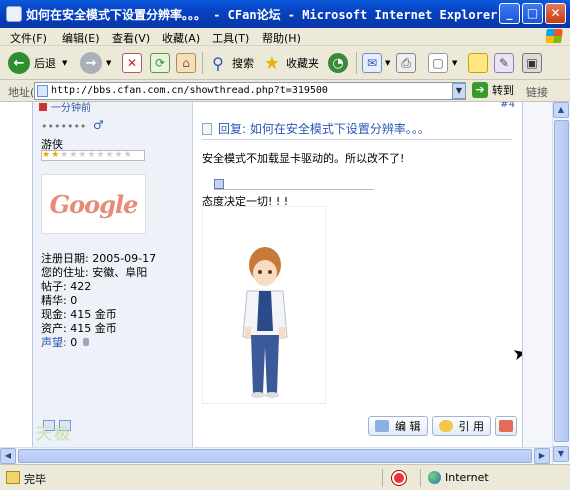 This screenshot has width=570, height=490. I want to click on divider, so click(357, 139).